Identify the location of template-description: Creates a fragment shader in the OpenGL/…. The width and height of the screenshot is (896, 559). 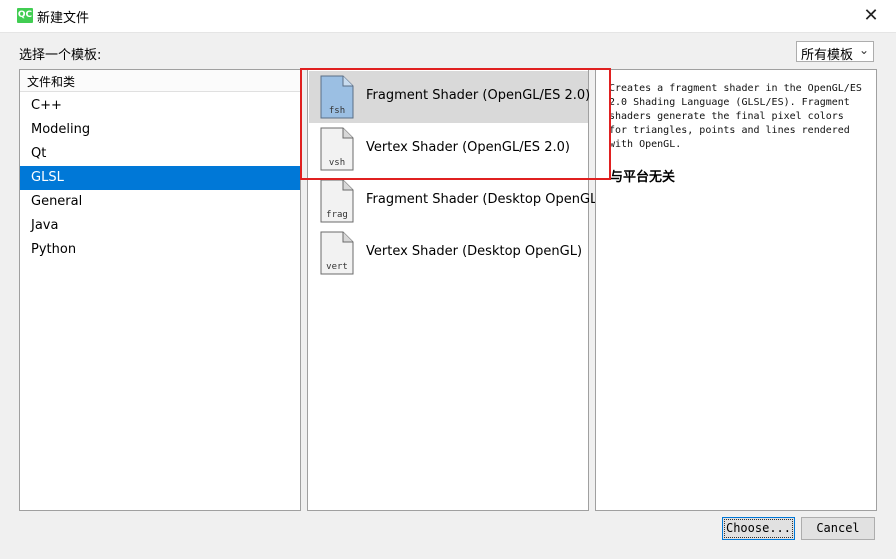
(740, 117).